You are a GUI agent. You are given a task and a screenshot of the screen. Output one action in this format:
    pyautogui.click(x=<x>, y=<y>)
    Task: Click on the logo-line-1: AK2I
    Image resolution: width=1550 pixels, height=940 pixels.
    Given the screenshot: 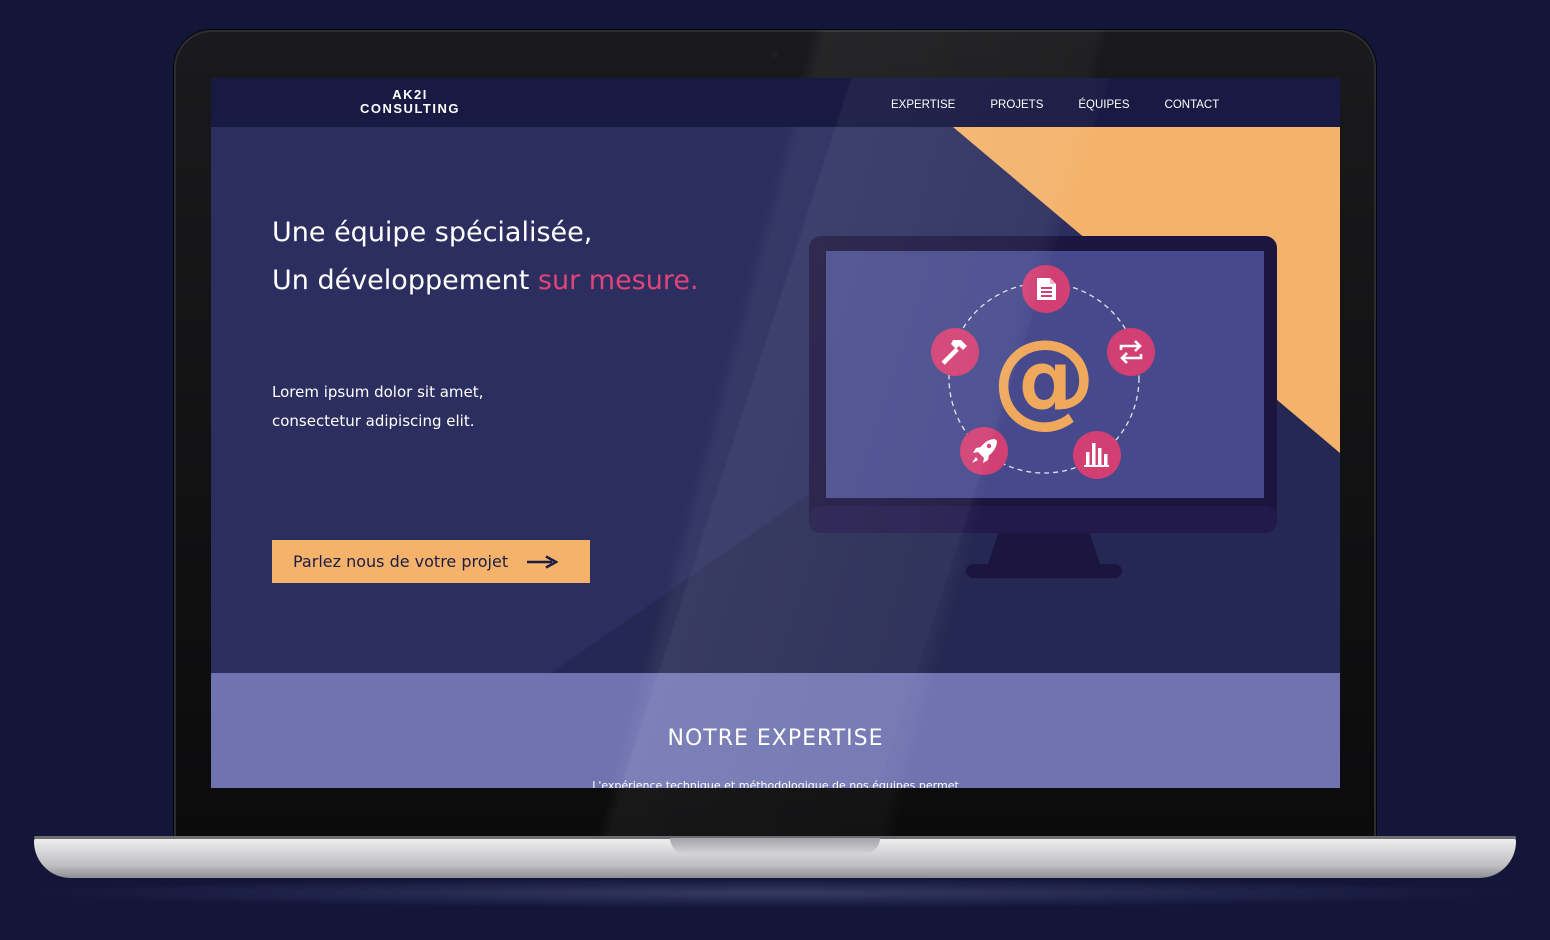 What is the action you would take?
    pyautogui.click(x=410, y=94)
    